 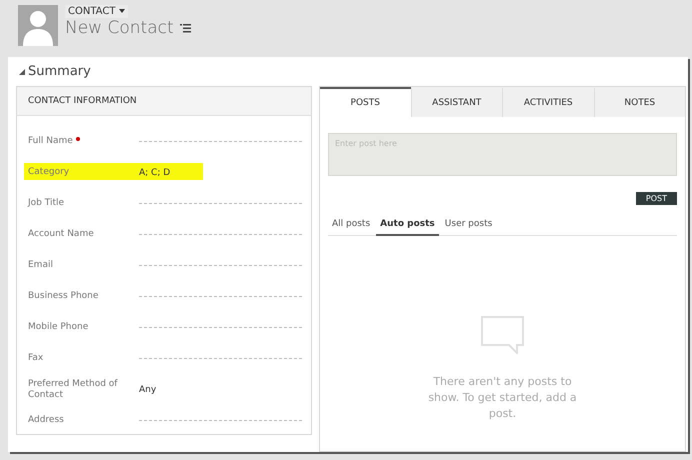 I want to click on filter-tab: Auto posts, so click(x=407, y=225).